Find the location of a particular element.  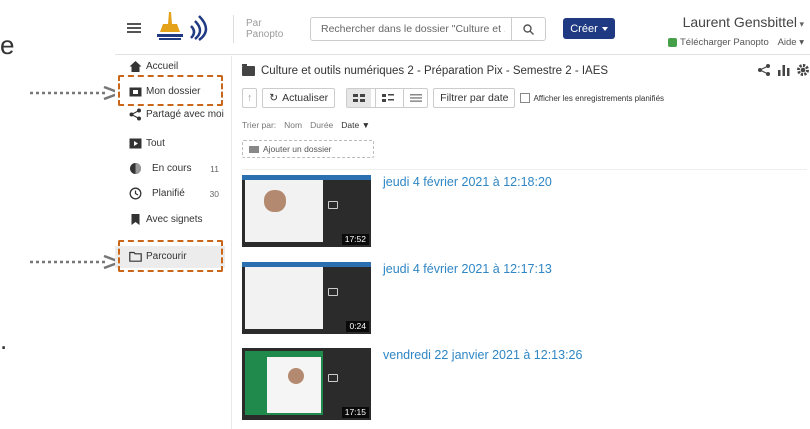

scheduled-count: 30 is located at coordinates (214, 194).